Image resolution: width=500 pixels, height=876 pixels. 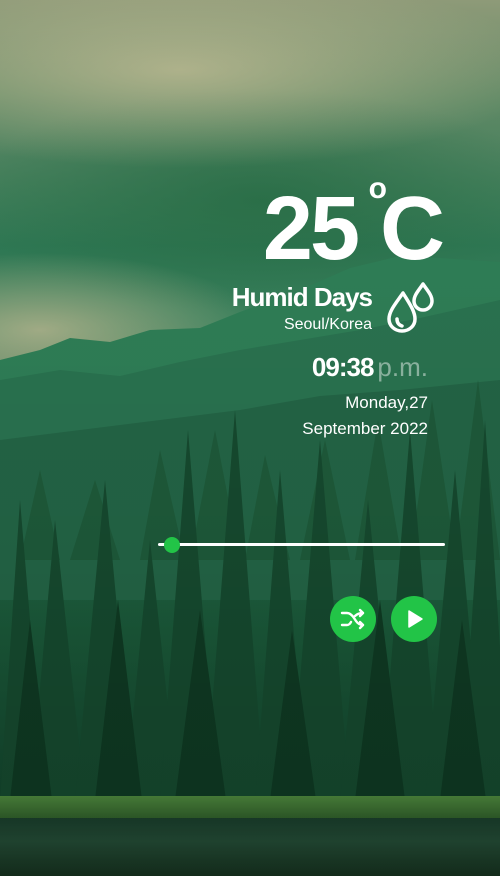 I want to click on play-button, so click(x=414, y=619).